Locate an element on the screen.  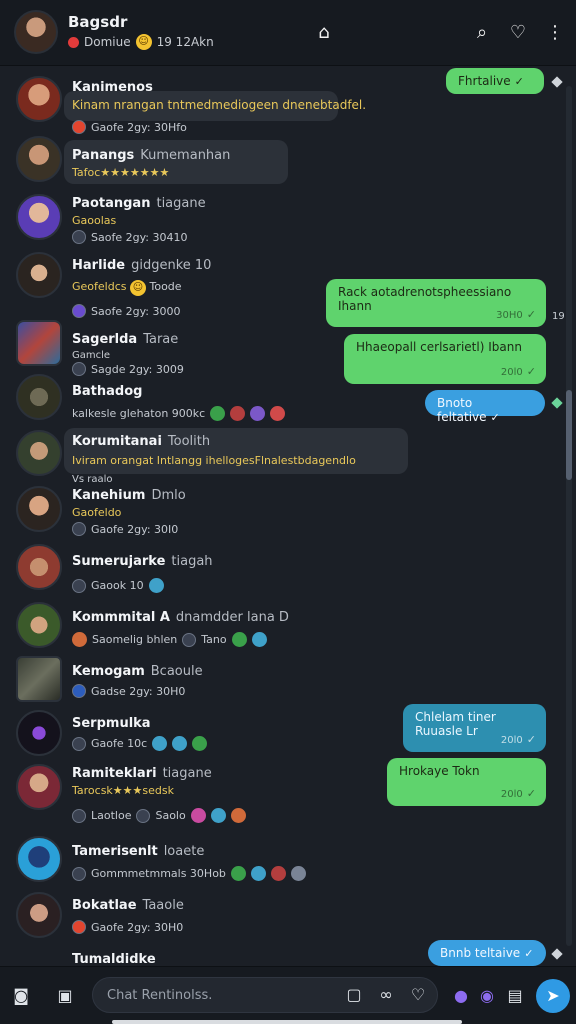
message-preview: Tafoc★★★★★★★ is located at coordinates (121, 172).